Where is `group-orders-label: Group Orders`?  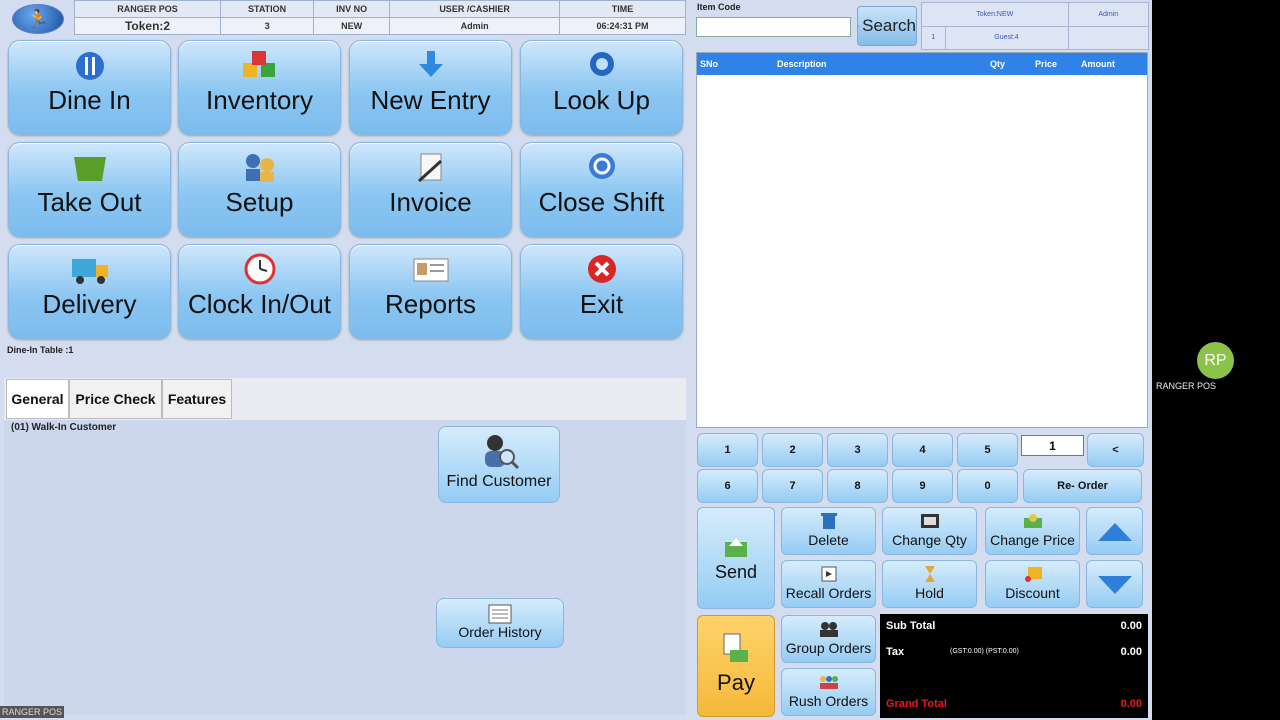
group-orders-label: Group Orders is located at coordinates (828, 648).